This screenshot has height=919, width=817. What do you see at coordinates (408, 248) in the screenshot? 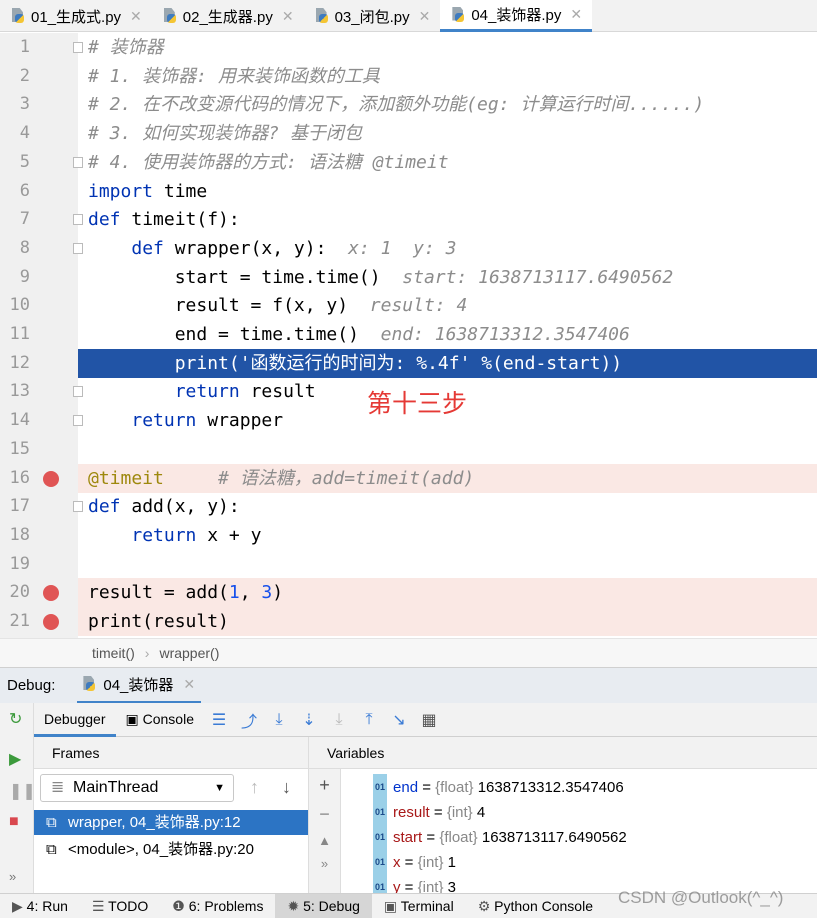
I see `code-line: 8 def wrapper(x, y): x: 1 y: 3` at bounding box center [408, 248].